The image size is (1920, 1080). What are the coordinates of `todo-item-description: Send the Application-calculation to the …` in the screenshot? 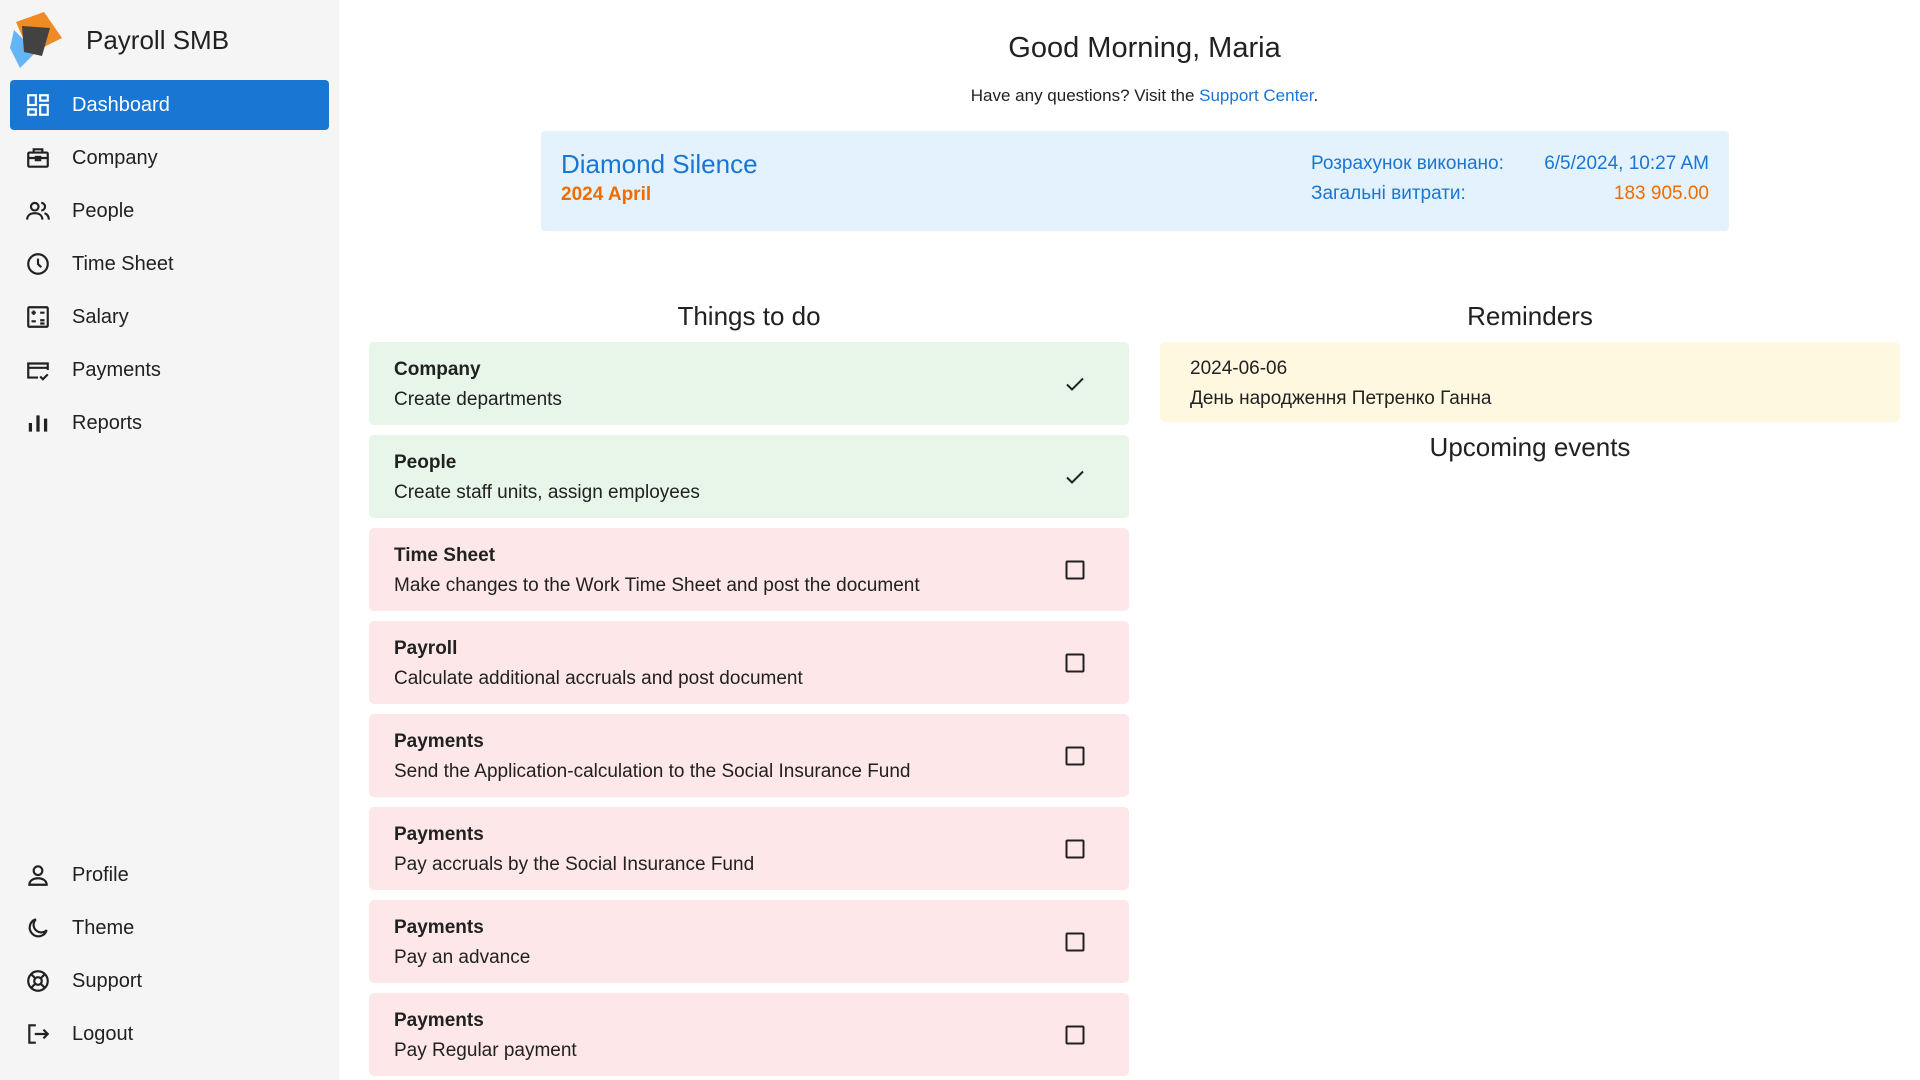 It's located at (652, 771).